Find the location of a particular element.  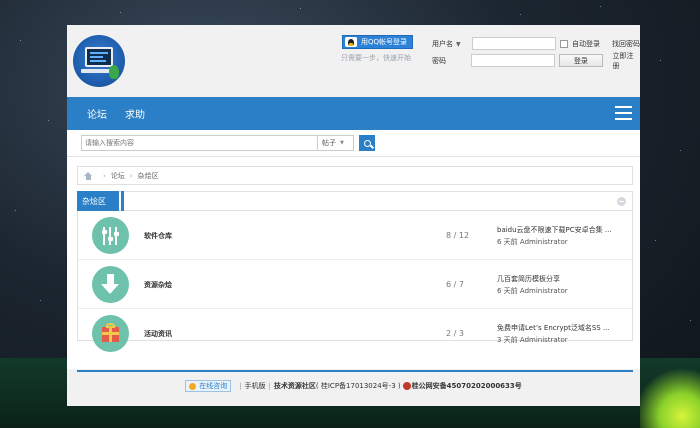

qq-login-label: 用QQ帐号登录 is located at coordinates (384, 42).